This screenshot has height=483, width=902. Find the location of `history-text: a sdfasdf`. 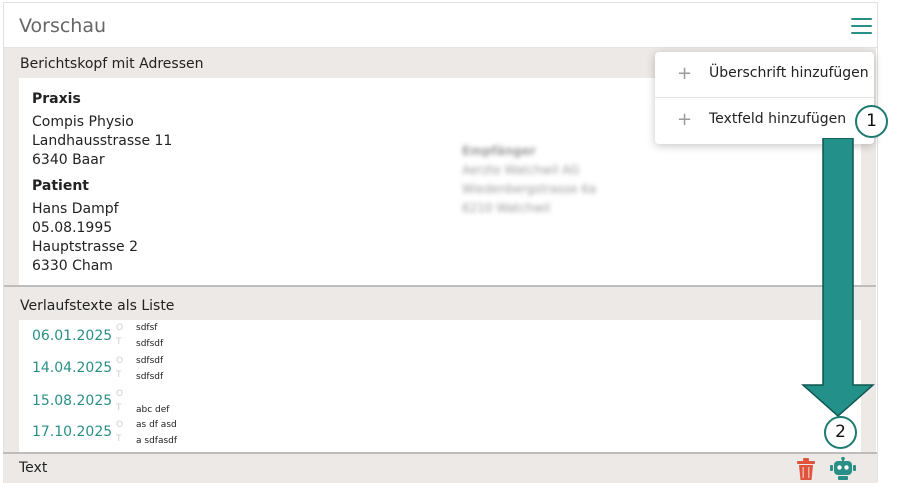

history-text: a sdfasdf is located at coordinates (157, 441).